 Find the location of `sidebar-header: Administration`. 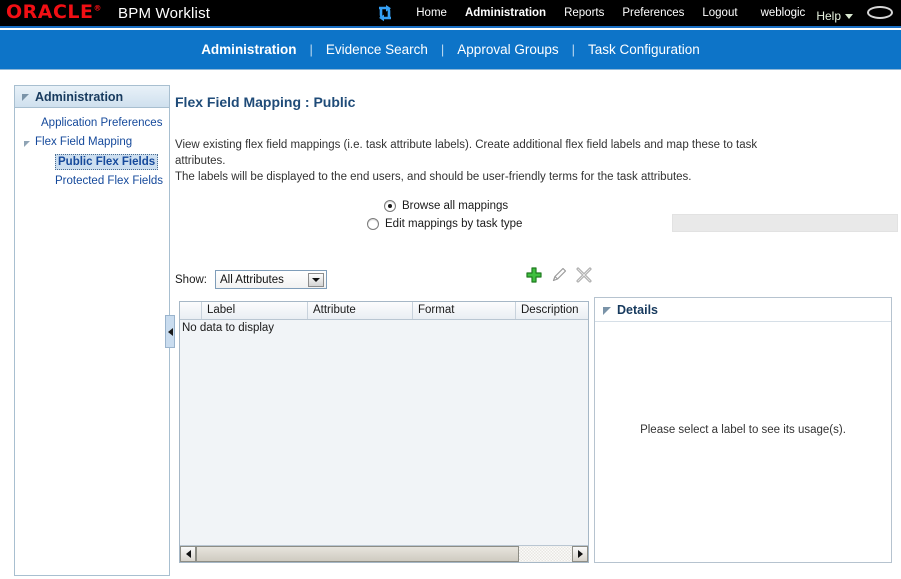

sidebar-header: Administration is located at coordinates (92, 97).